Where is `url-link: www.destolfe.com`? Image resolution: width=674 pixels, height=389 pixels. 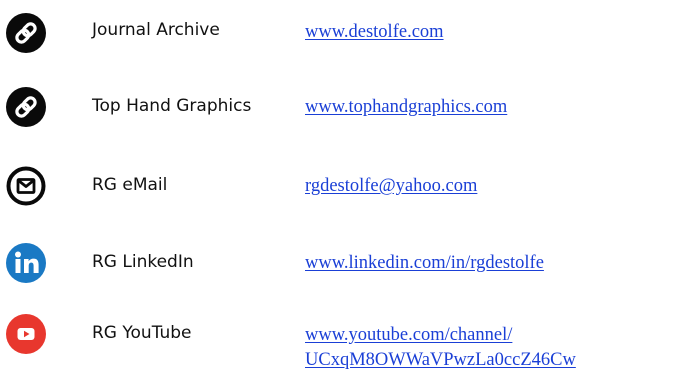
url-link: www.destolfe.com is located at coordinates (374, 32).